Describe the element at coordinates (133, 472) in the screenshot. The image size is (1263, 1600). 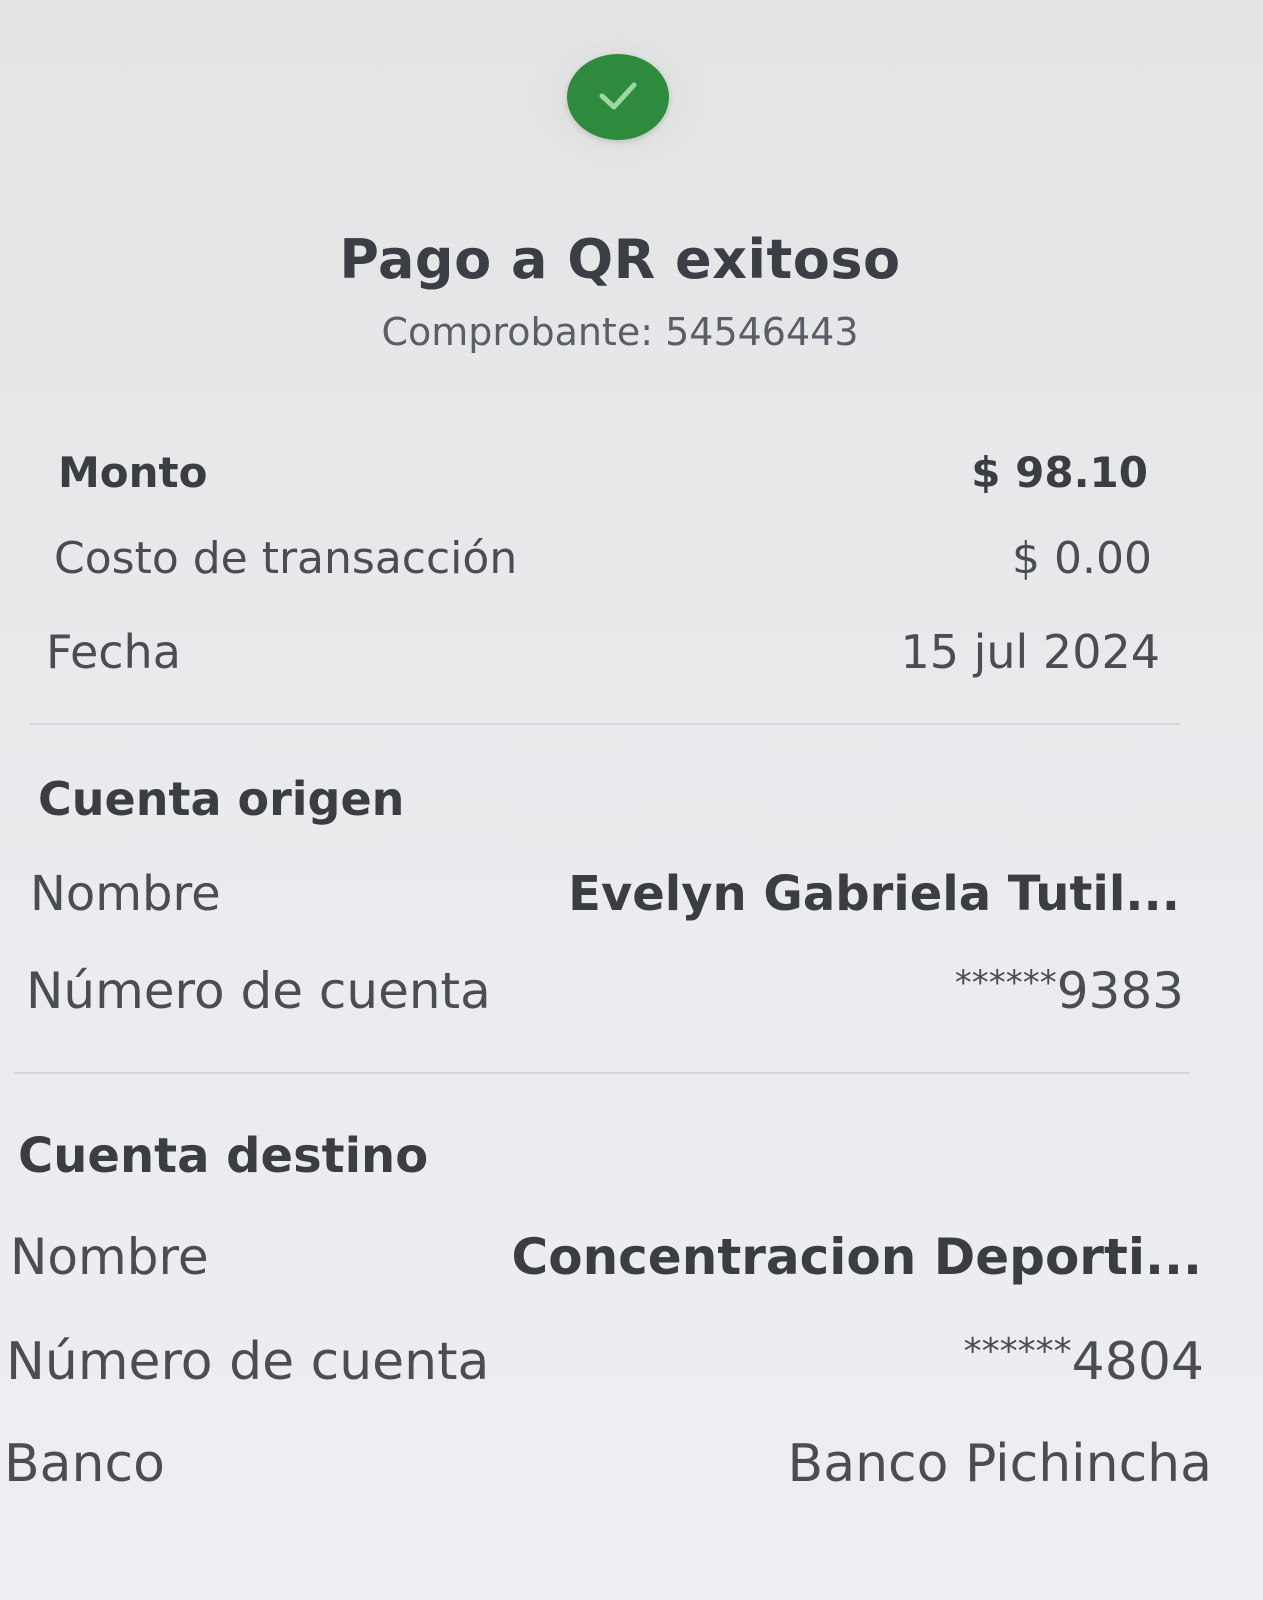
I see `amount-label: Monto` at that location.